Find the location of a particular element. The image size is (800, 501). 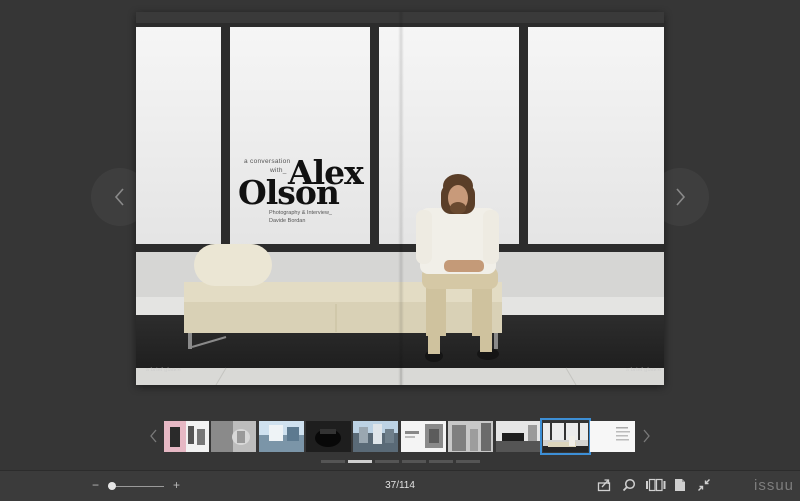

spread-gutter is located at coordinates (401, 198).